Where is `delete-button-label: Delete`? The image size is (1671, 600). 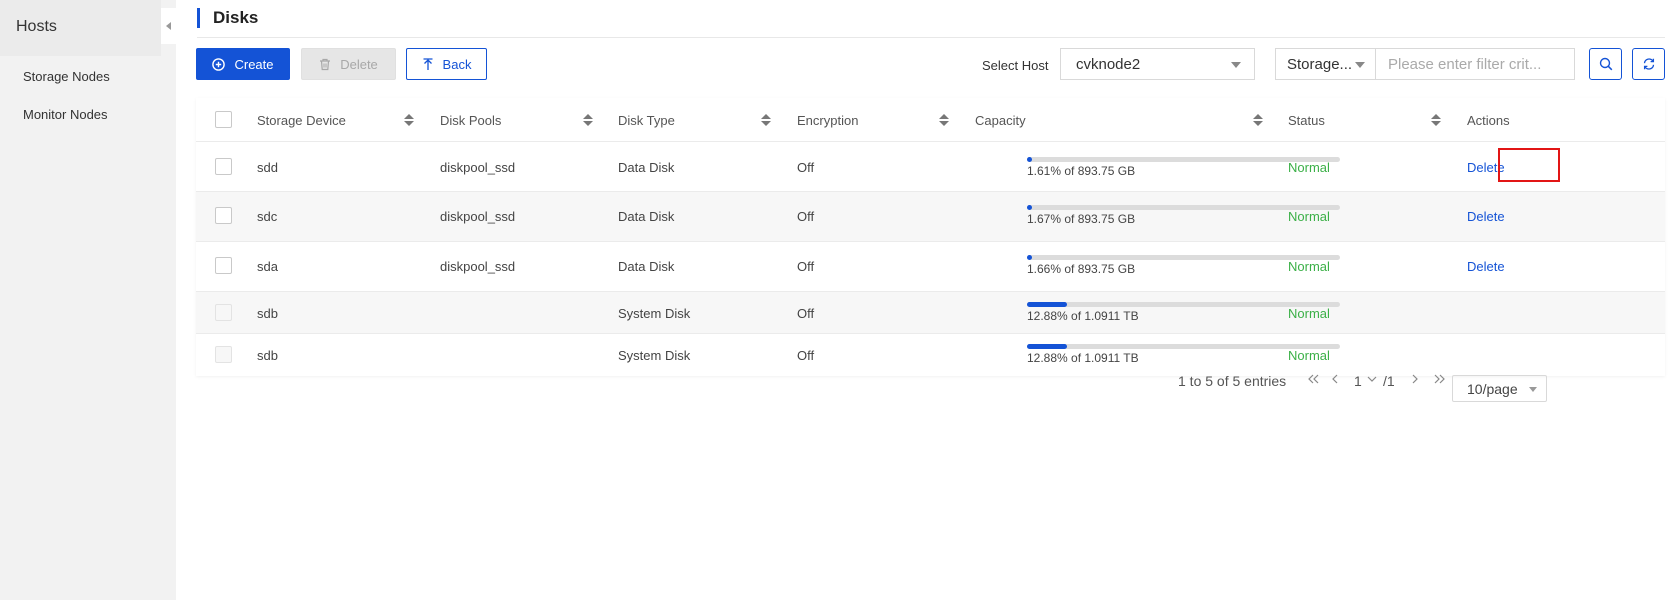
delete-button-label: Delete is located at coordinates (359, 64).